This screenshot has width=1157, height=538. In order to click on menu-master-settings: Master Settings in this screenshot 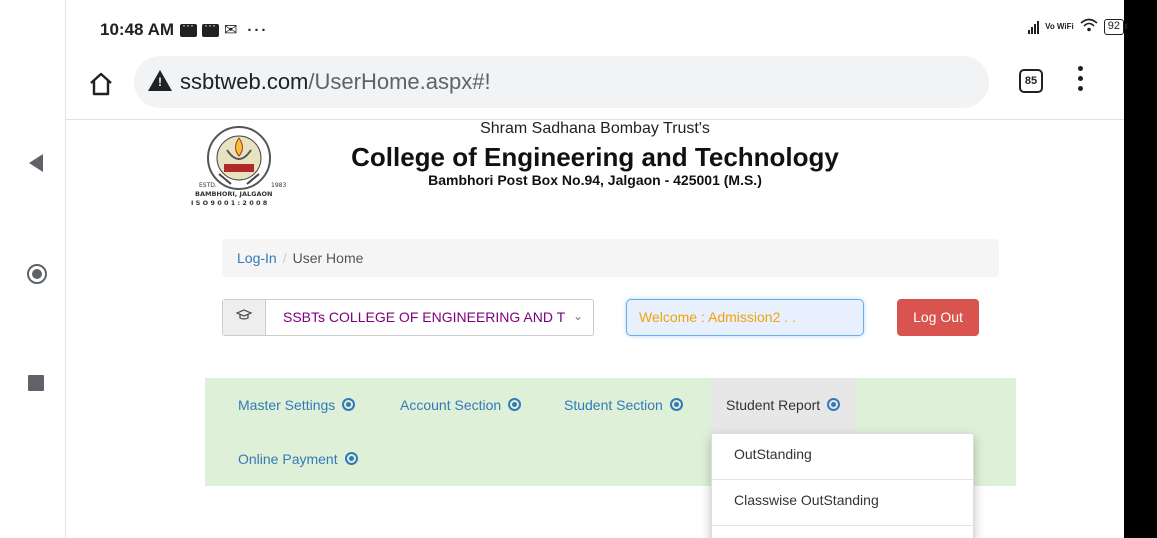, I will do `click(297, 405)`.